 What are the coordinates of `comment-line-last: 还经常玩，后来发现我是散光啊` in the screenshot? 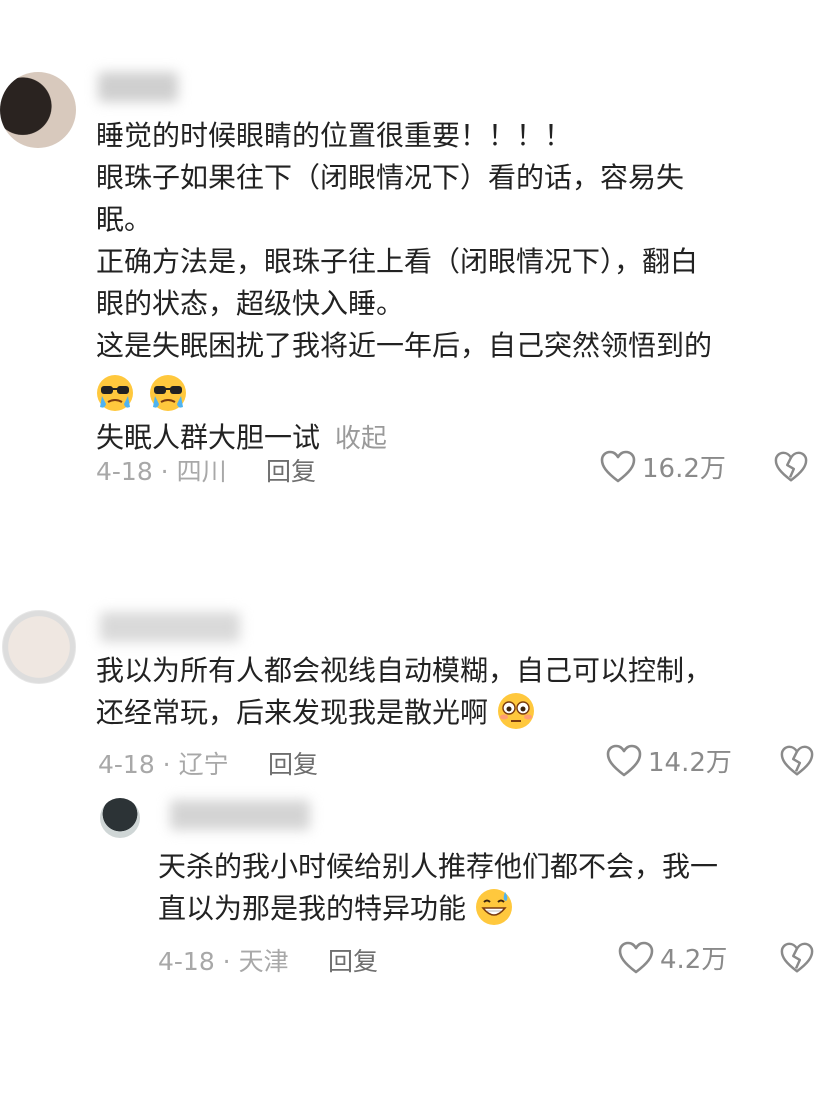 It's located at (456, 713).